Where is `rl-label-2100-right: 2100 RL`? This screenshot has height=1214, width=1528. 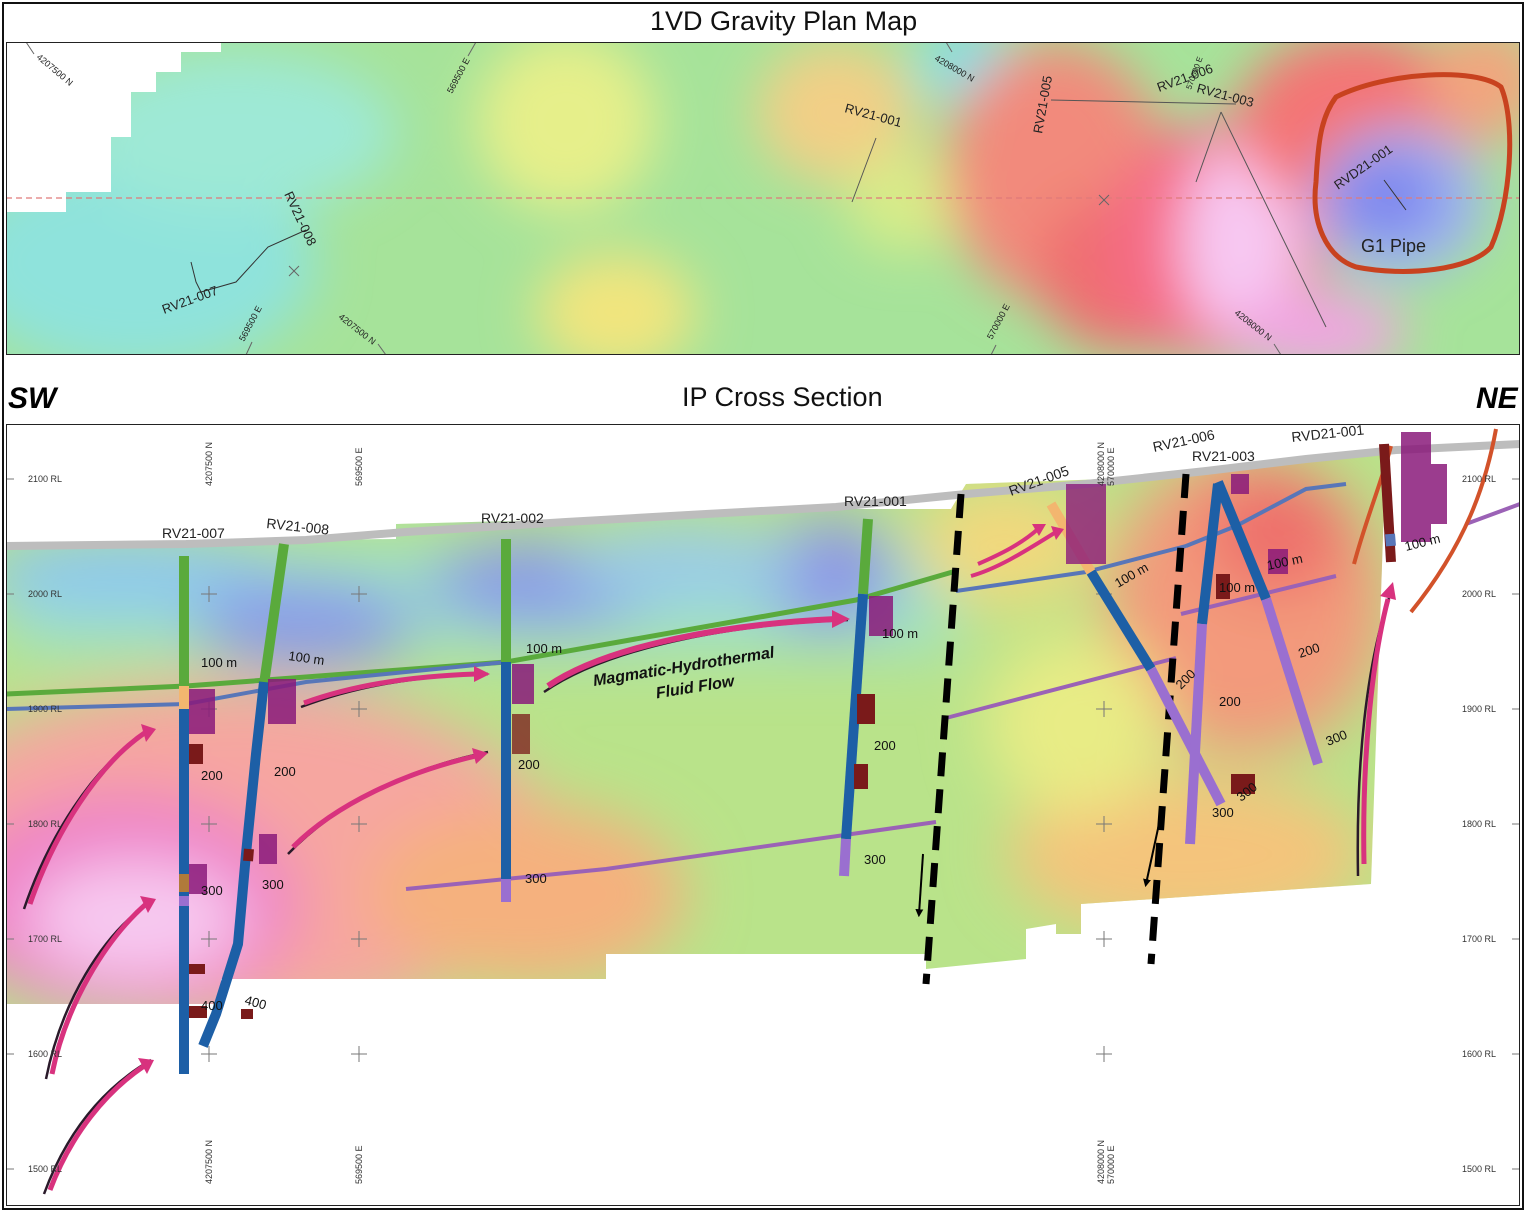 rl-label-2100-right: 2100 RL is located at coordinates (1479, 479).